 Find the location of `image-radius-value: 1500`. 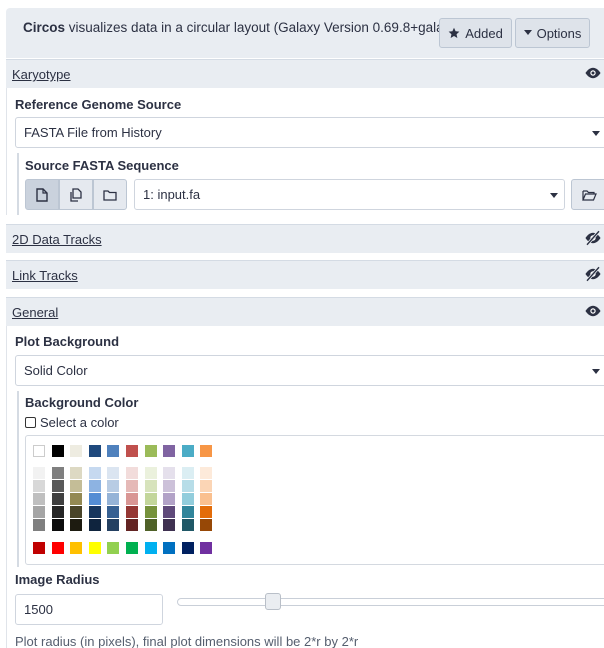

image-radius-value: 1500 is located at coordinates (38, 609).